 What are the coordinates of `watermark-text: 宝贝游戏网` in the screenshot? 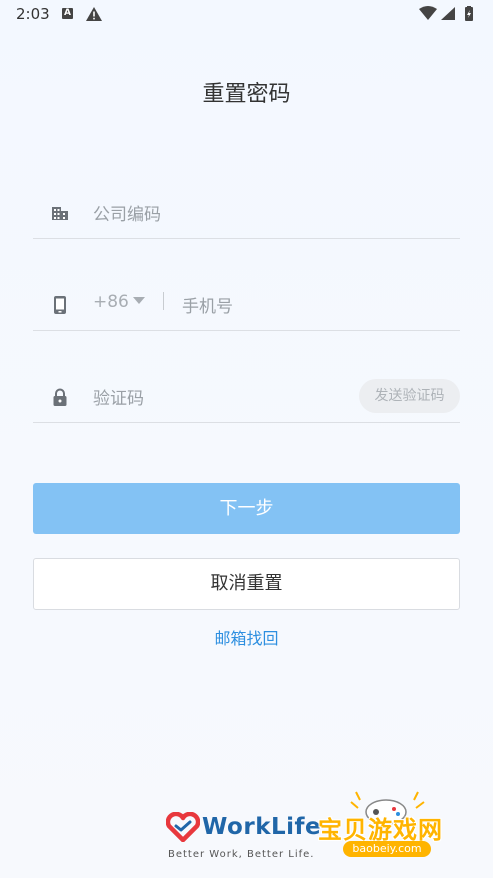 It's located at (380, 830).